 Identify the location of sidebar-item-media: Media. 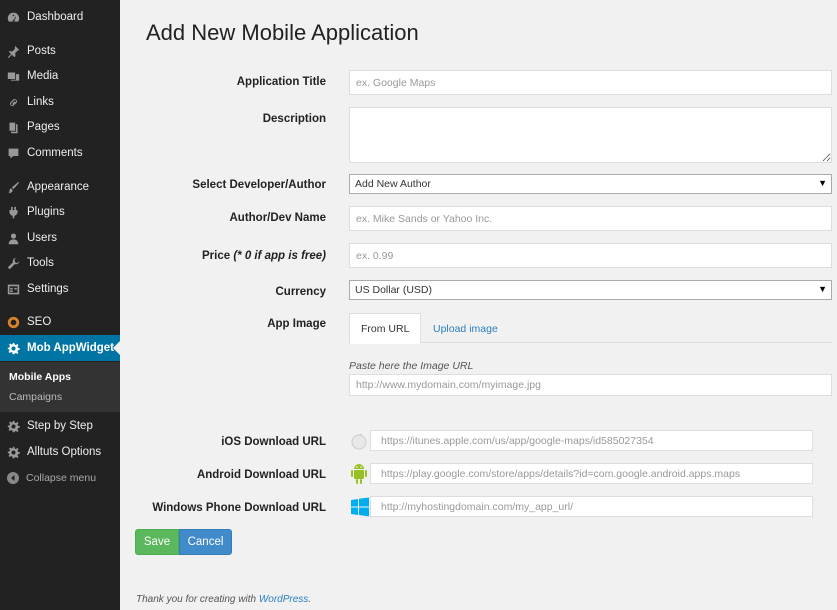
(60, 76).